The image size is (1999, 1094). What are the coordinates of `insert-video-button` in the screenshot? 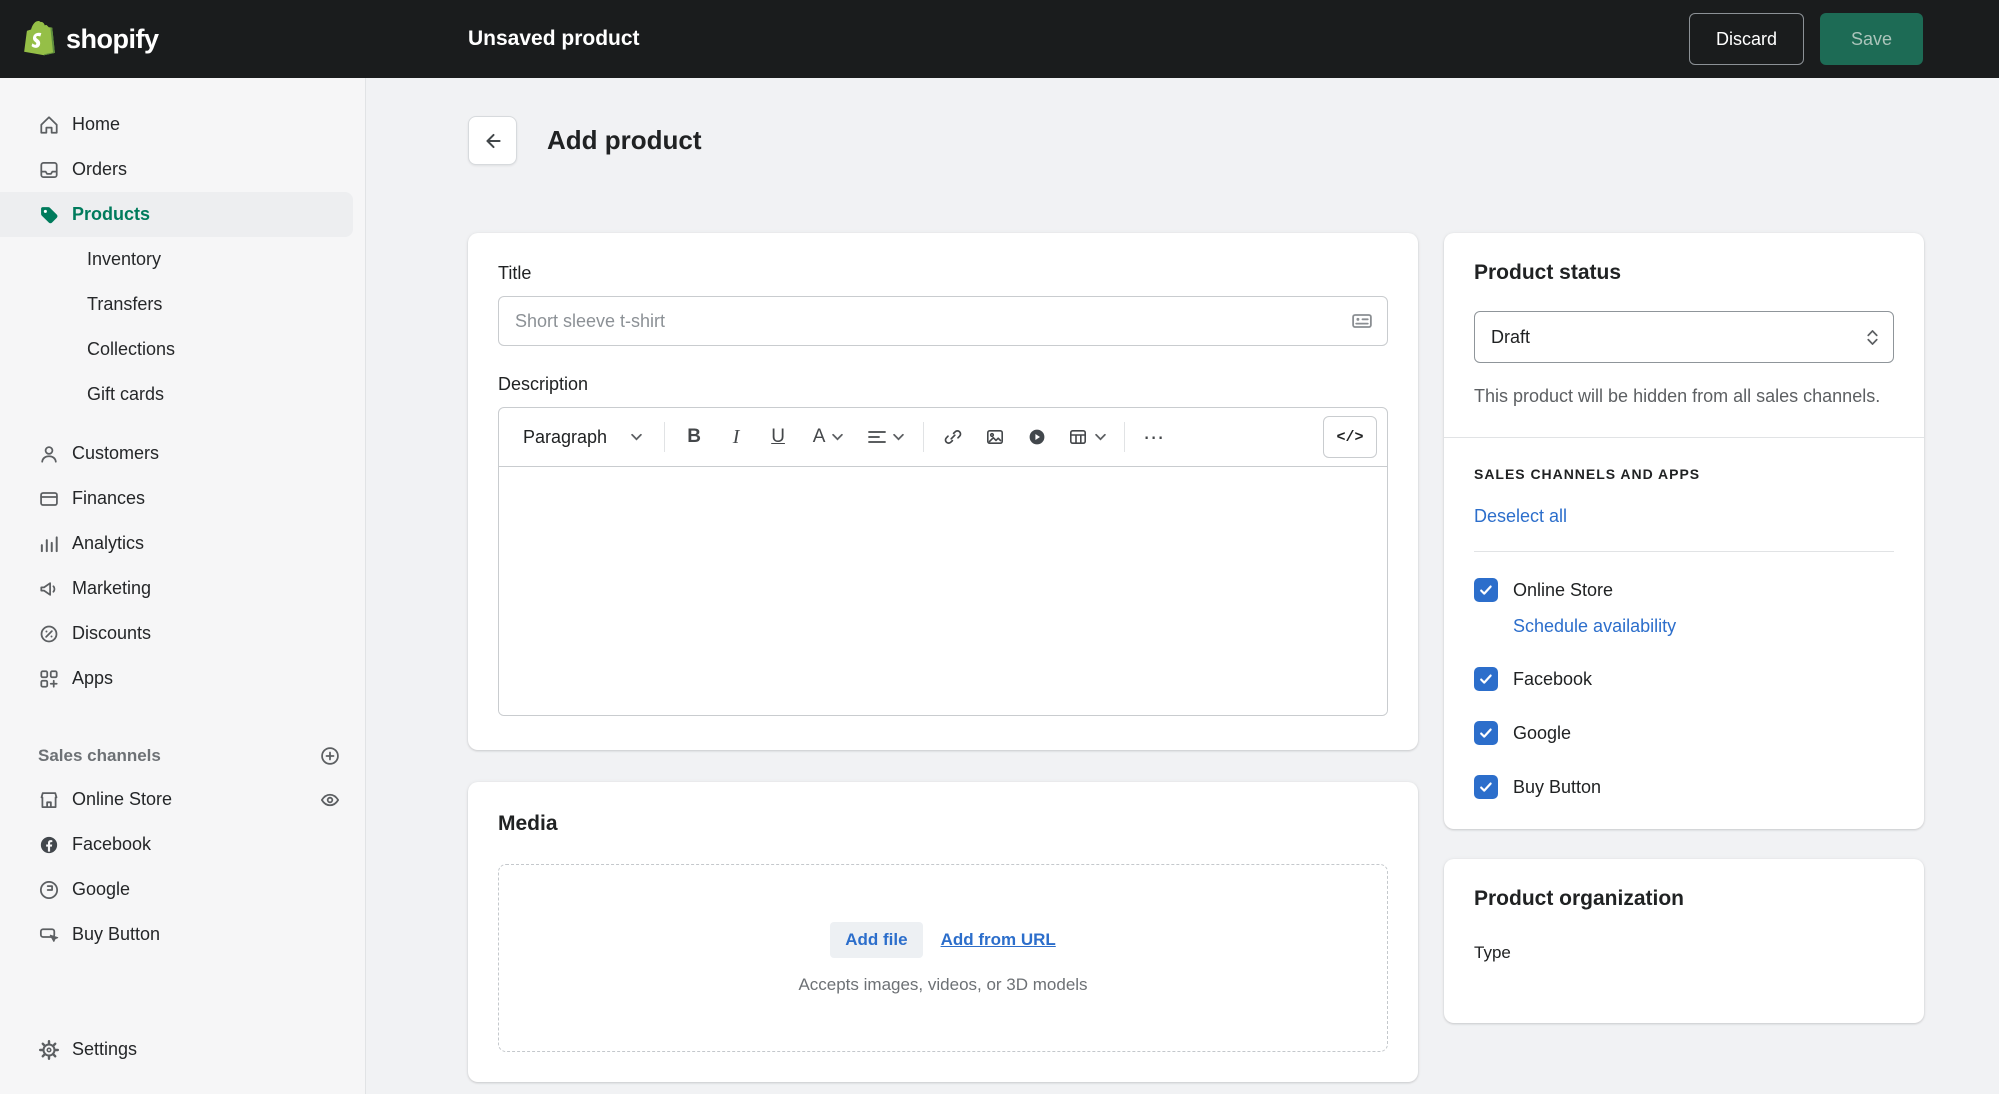 It's located at (1037, 437).